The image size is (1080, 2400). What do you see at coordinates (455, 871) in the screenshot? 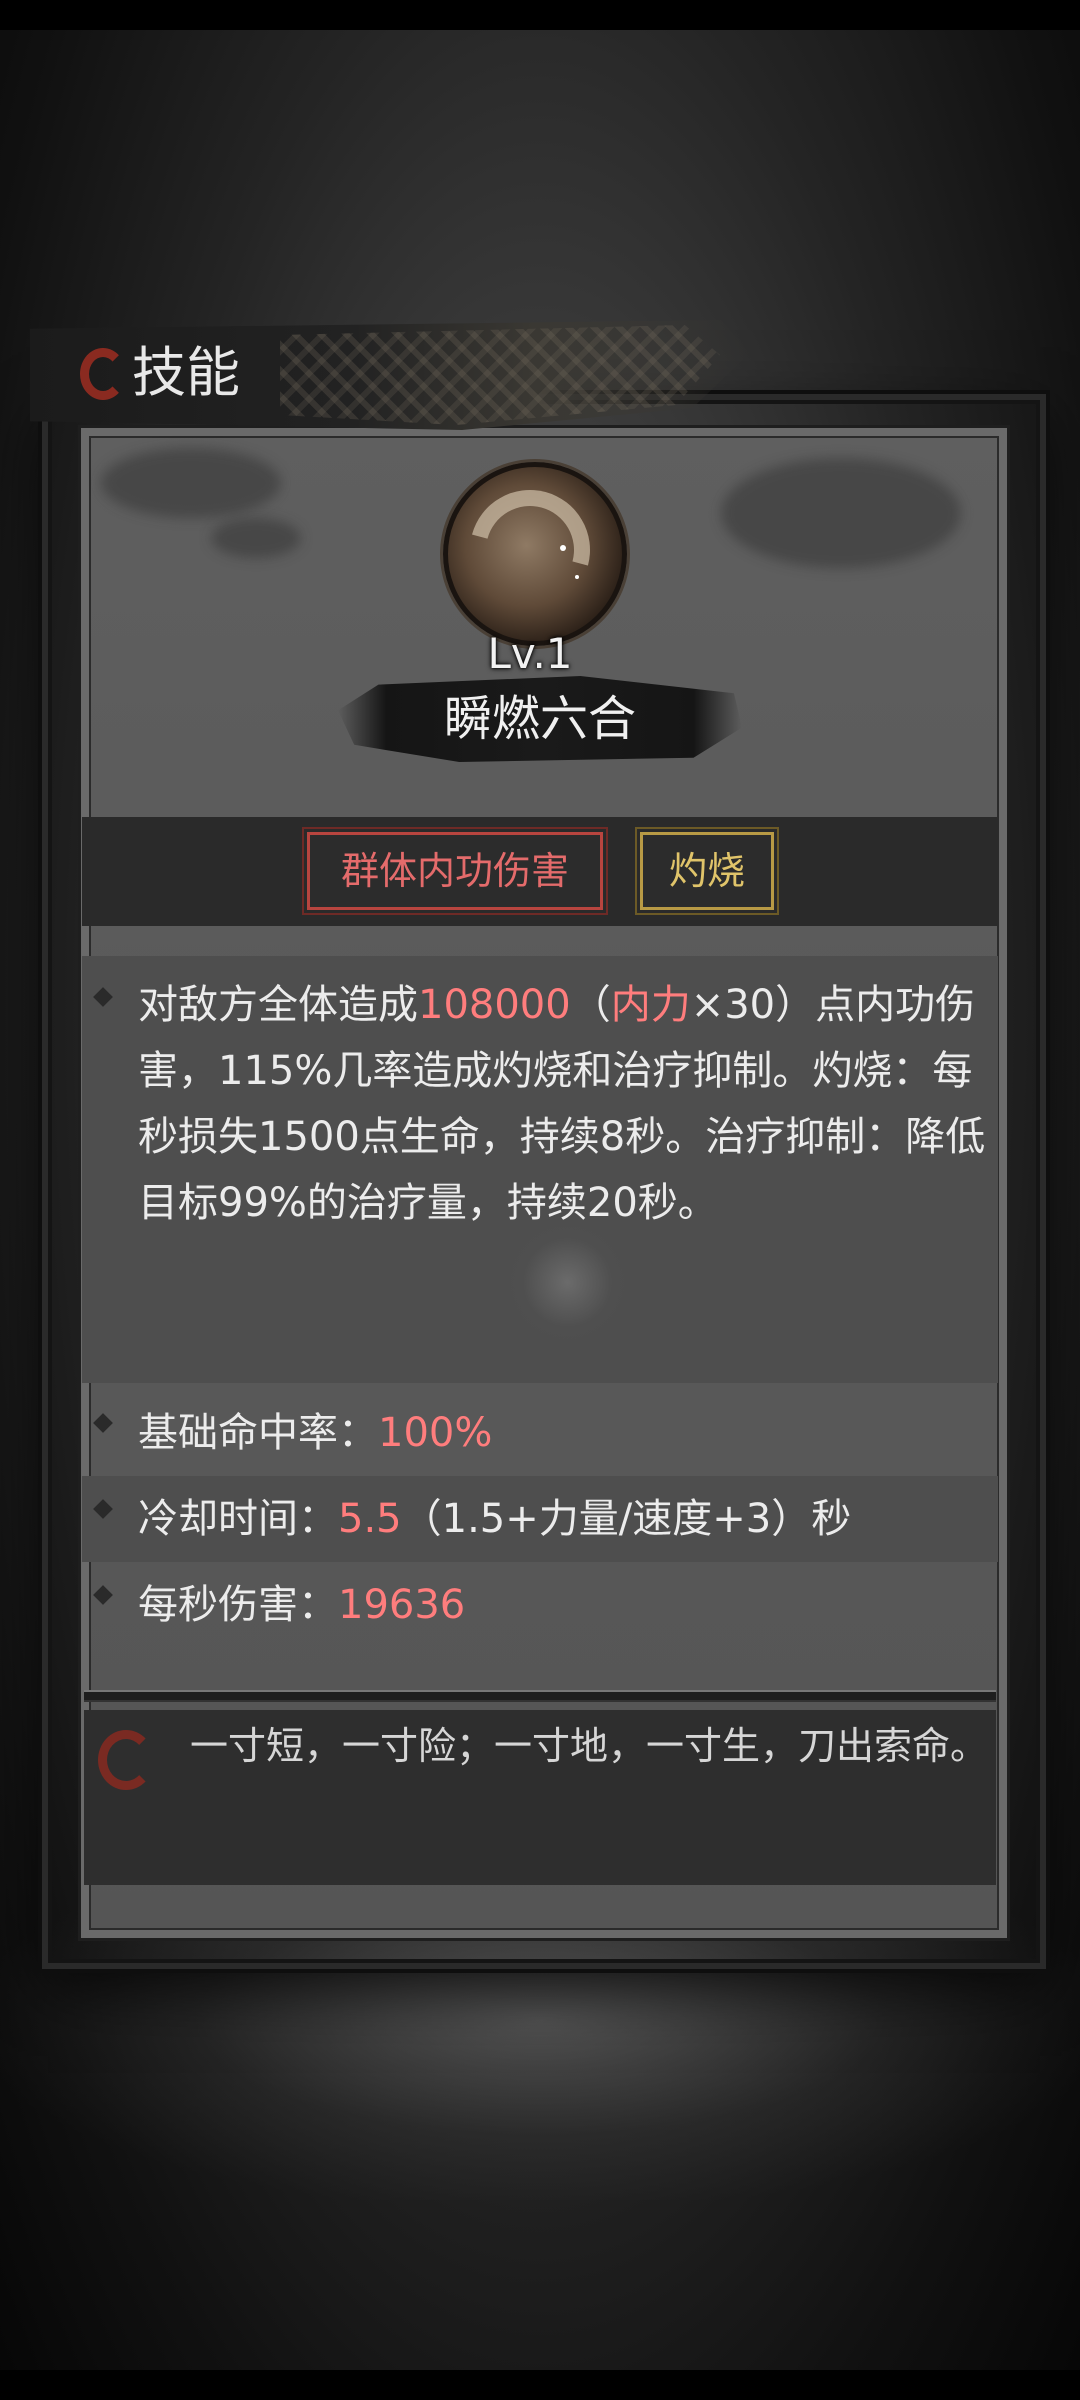
I see `tag-group-internal-damage: 群体内功伤害` at bounding box center [455, 871].